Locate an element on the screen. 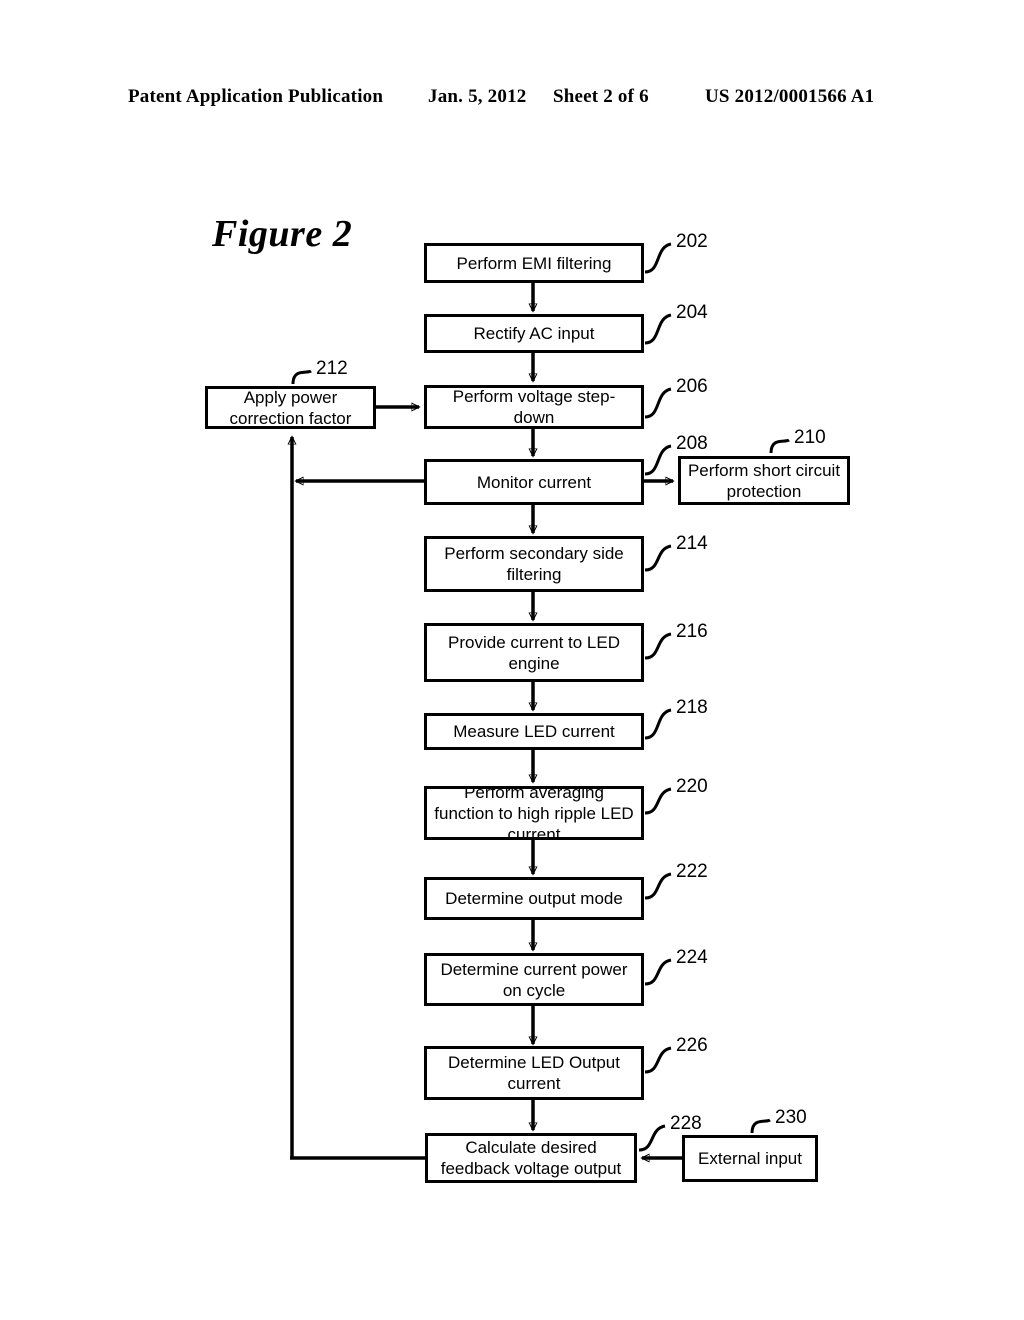 The image size is (1024, 1320). ref-numeral-208: 208 is located at coordinates (692, 443).